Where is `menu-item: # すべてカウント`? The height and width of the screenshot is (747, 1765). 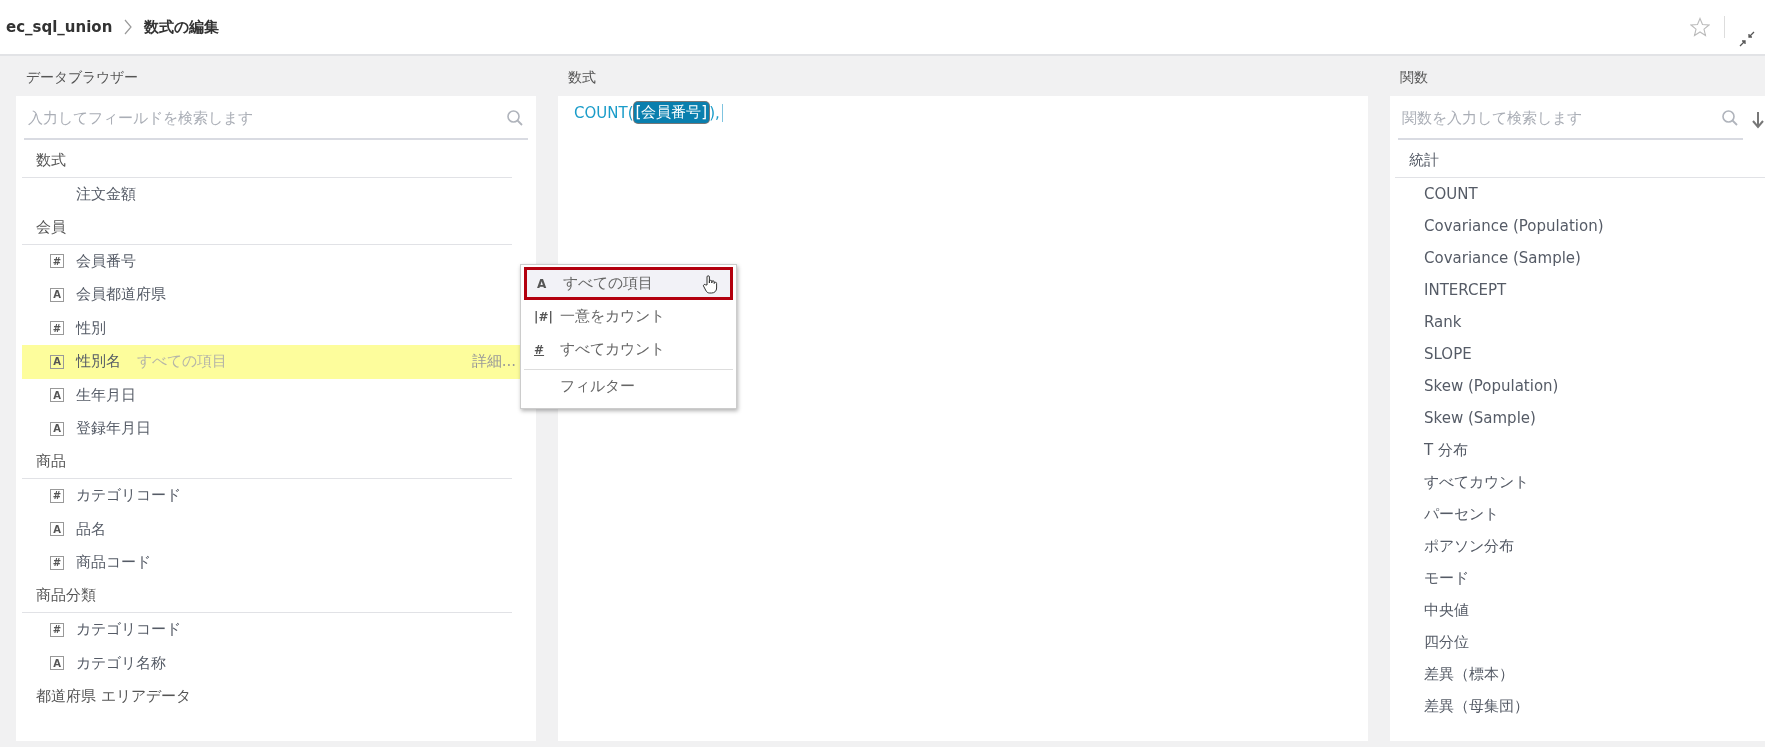
menu-item: # すべてカウント is located at coordinates (628, 349).